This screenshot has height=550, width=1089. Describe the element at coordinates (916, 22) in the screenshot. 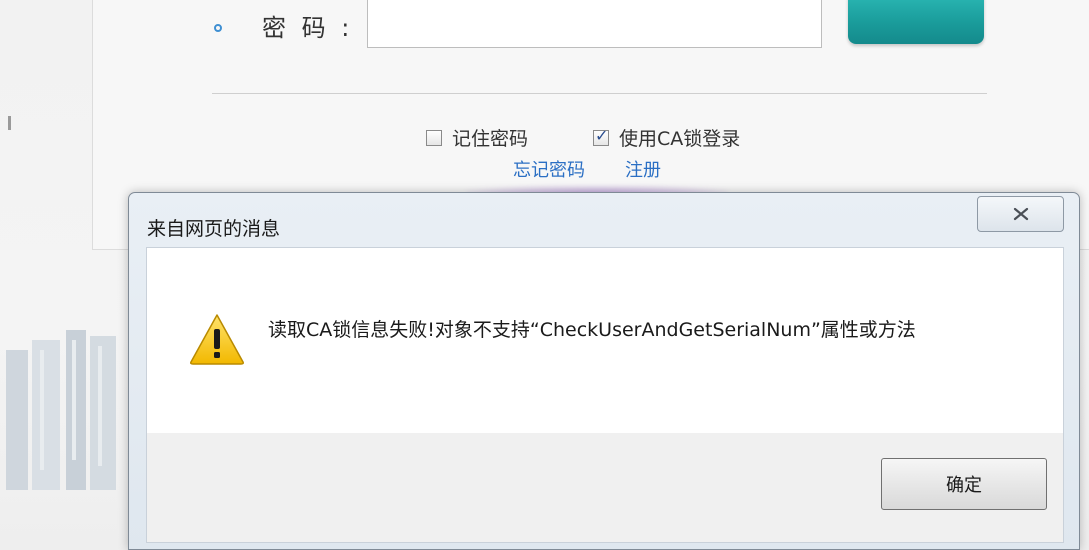

I see `login-button` at that location.